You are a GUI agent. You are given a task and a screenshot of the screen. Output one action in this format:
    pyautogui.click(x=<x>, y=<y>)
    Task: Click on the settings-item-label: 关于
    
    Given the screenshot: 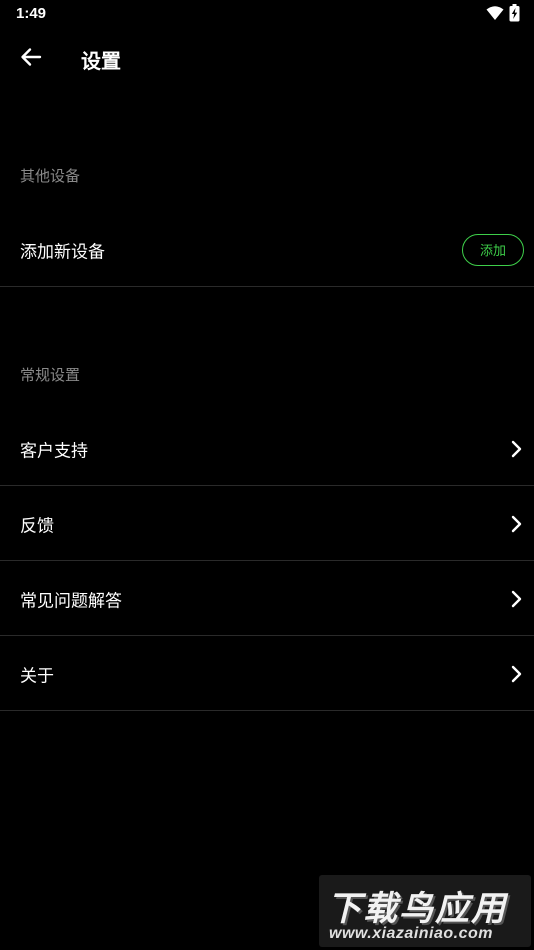 What is the action you would take?
    pyautogui.click(x=37, y=675)
    